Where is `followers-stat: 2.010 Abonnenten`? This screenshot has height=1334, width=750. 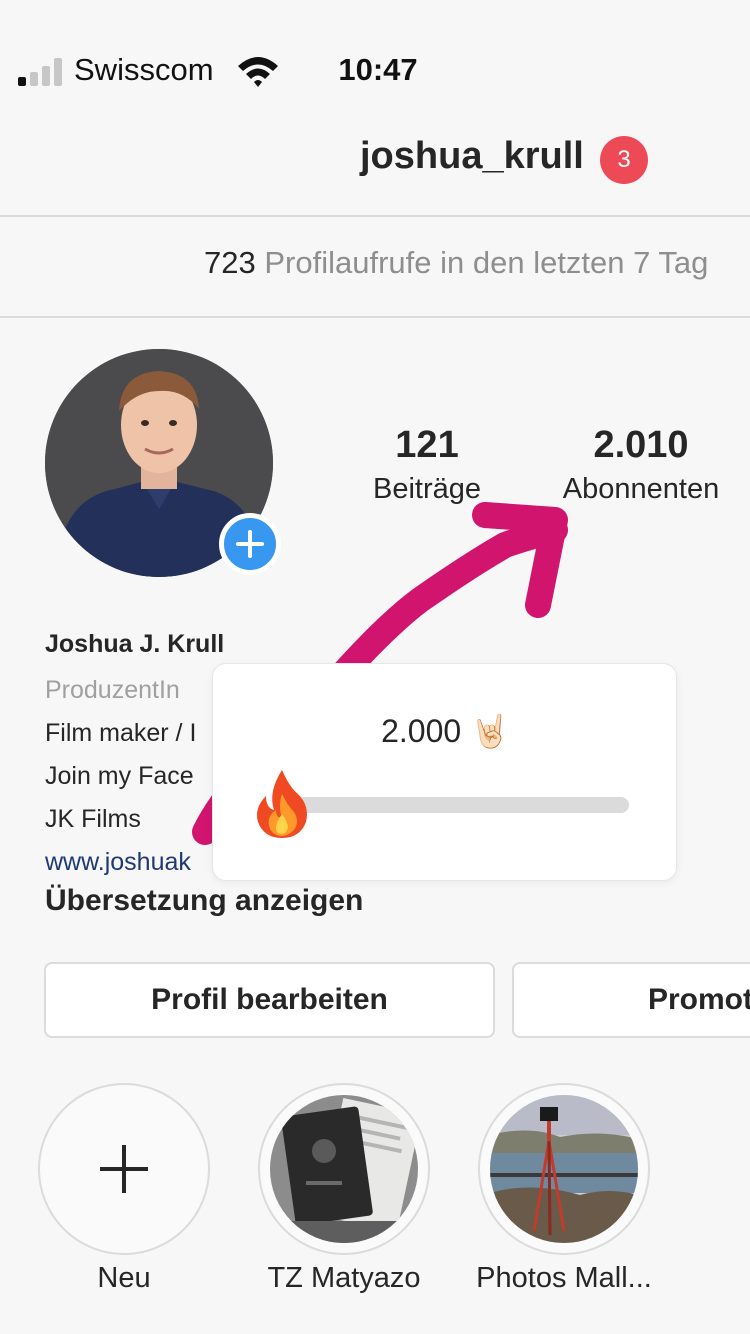 followers-stat: 2.010 Abonnenten is located at coordinates (641, 465).